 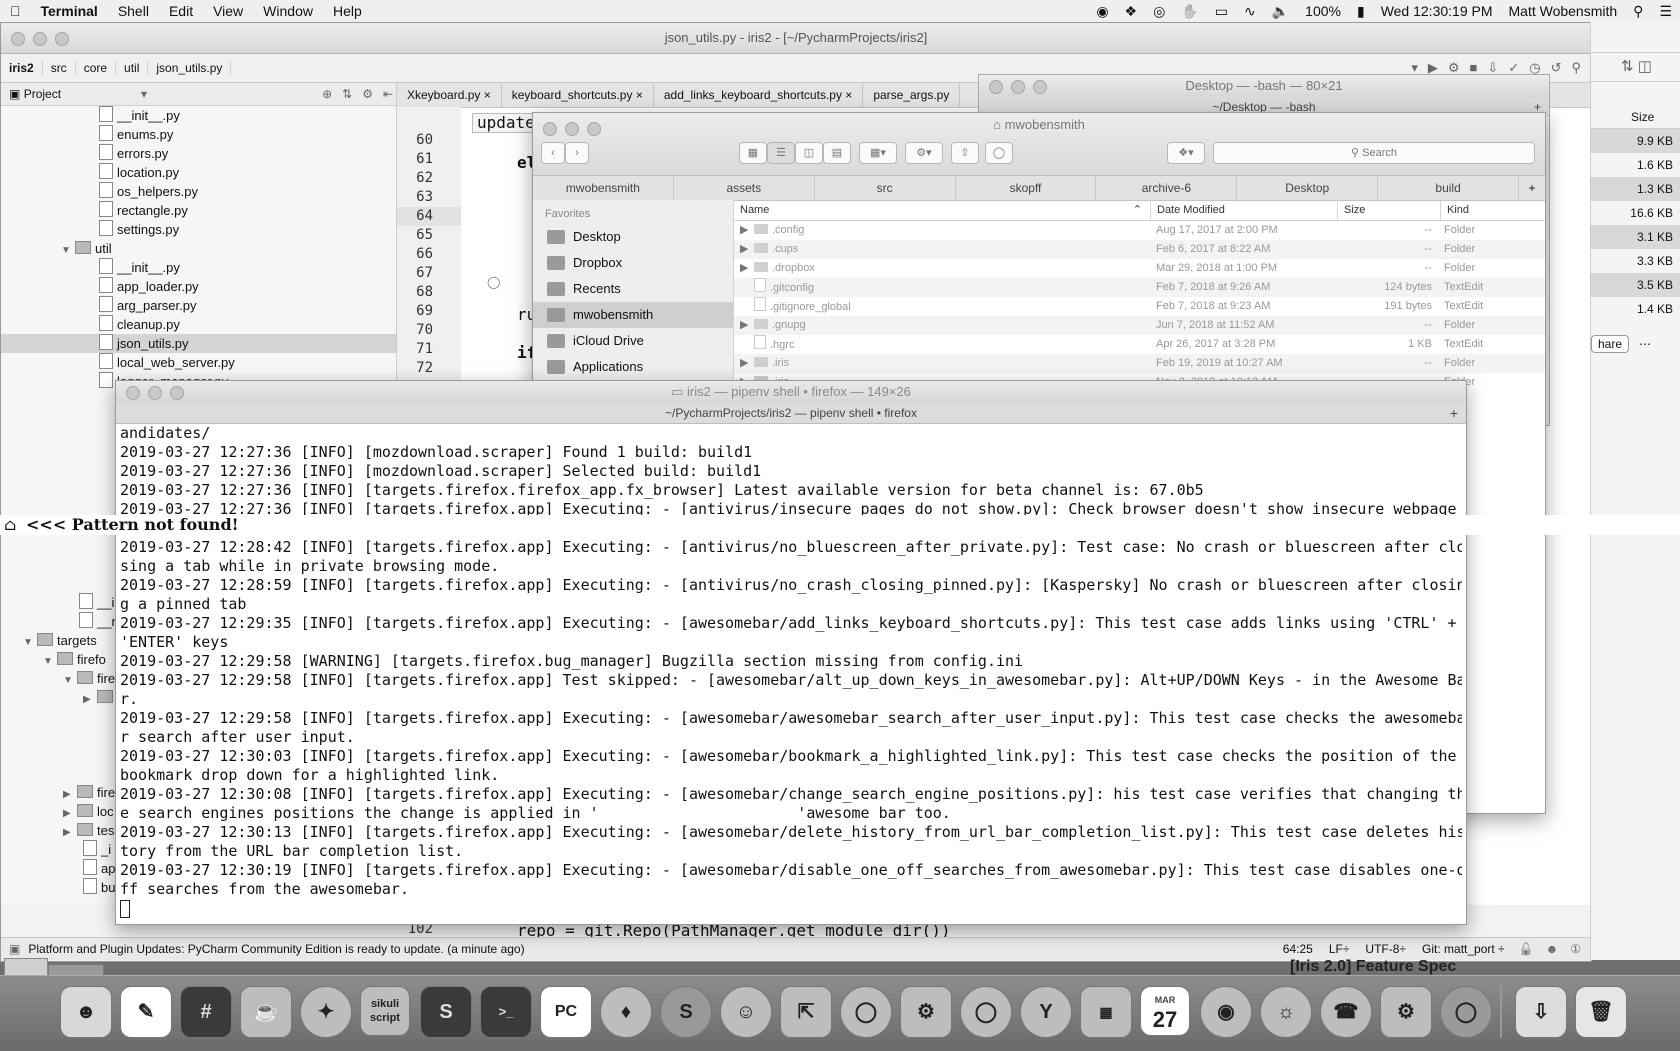 What do you see at coordinates (885, 188) in the screenshot?
I see `finder-tab: src` at bounding box center [885, 188].